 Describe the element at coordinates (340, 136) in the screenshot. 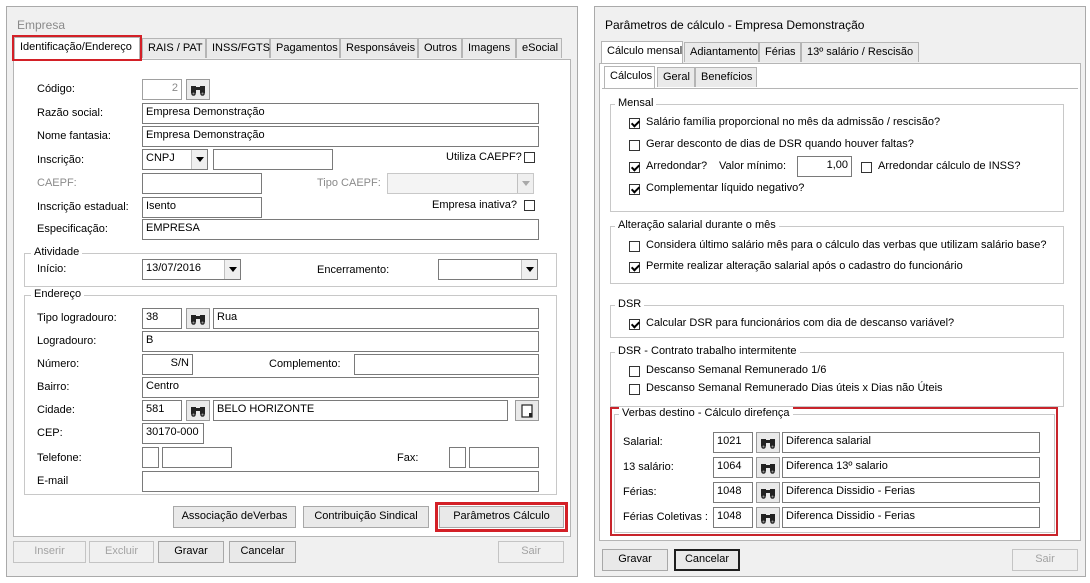

I see `nome-fantasia-field: Empresa Demonstração` at that location.